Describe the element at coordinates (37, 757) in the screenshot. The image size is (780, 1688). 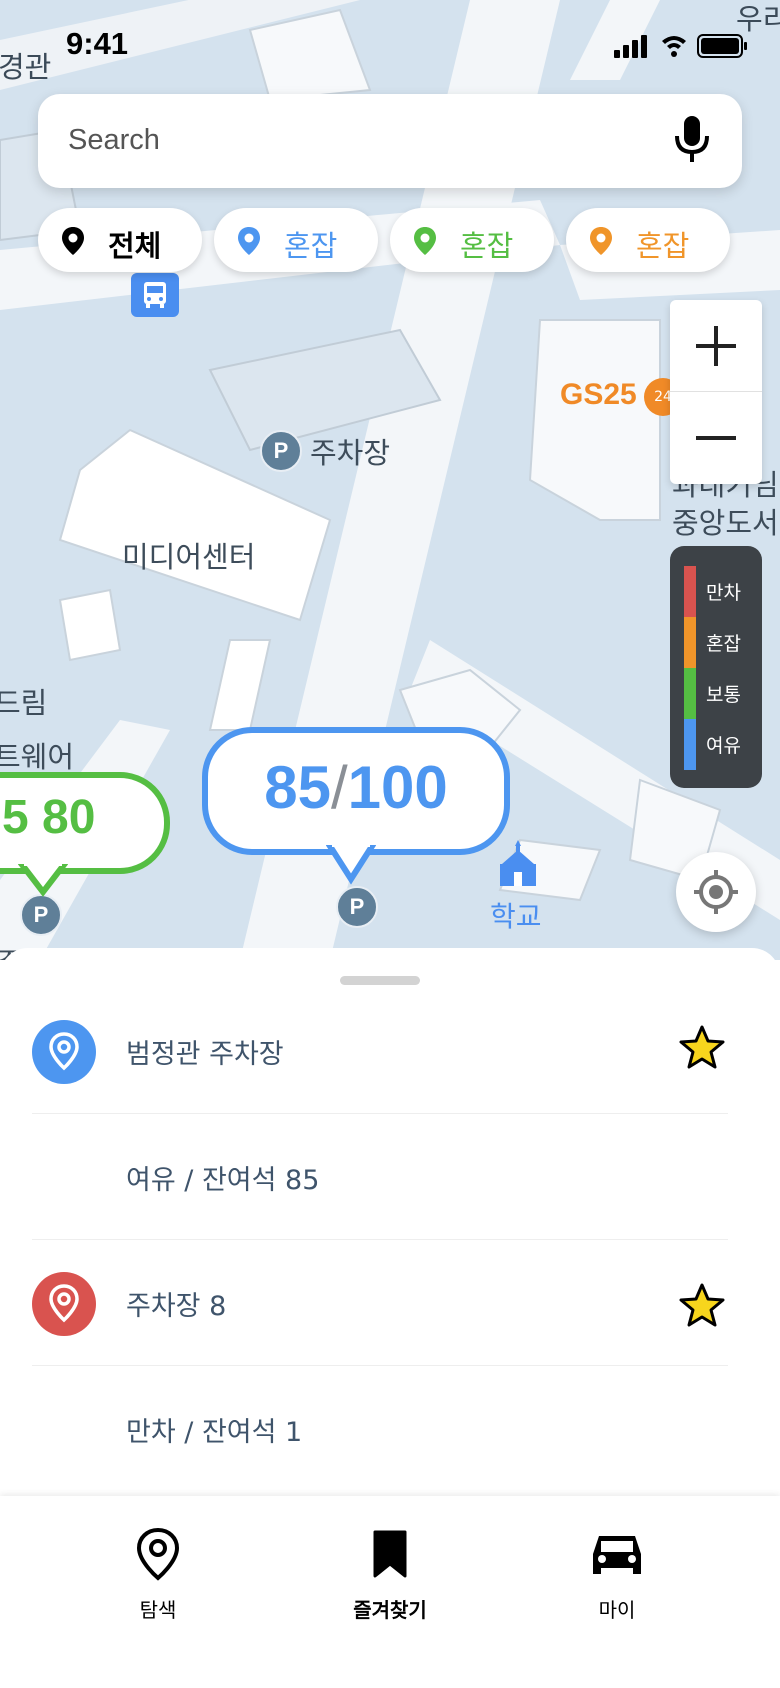
I see `map-label-software: 트웨어` at that location.